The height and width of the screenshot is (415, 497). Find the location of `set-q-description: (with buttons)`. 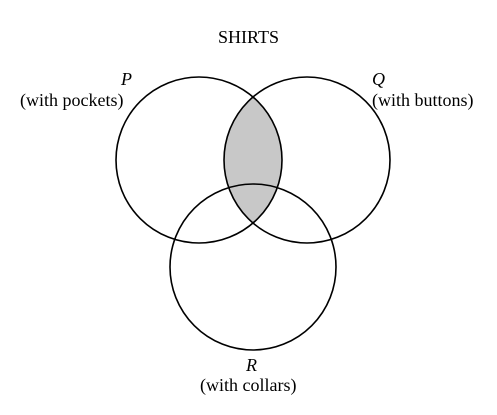

set-q-description: (with buttons) is located at coordinates (423, 100).